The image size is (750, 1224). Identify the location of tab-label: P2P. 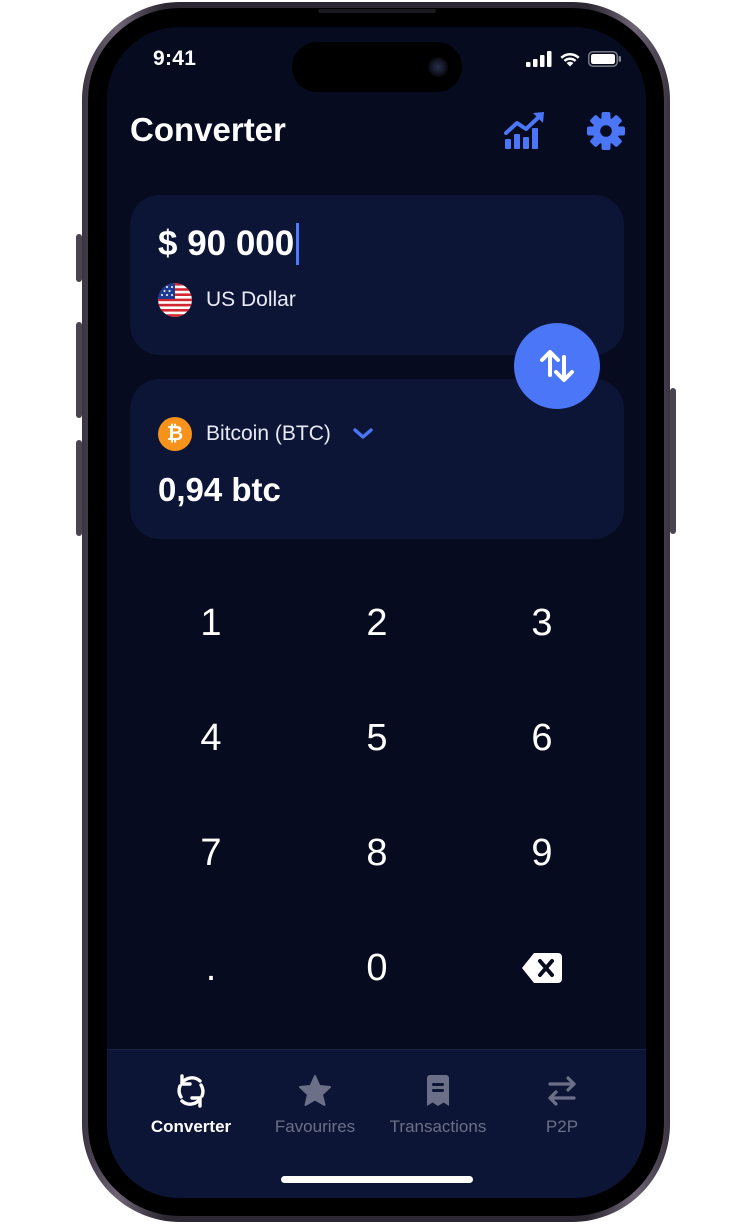
(562, 1126).